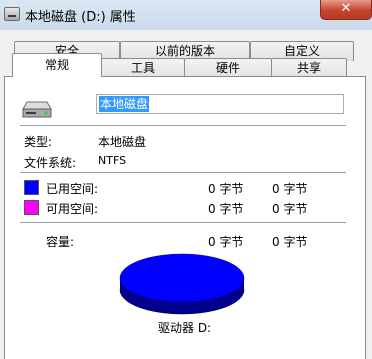  What do you see at coordinates (290, 189) in the screenshot?
I see `used-space-size: 0 字节` at bounding box center [290, 189].